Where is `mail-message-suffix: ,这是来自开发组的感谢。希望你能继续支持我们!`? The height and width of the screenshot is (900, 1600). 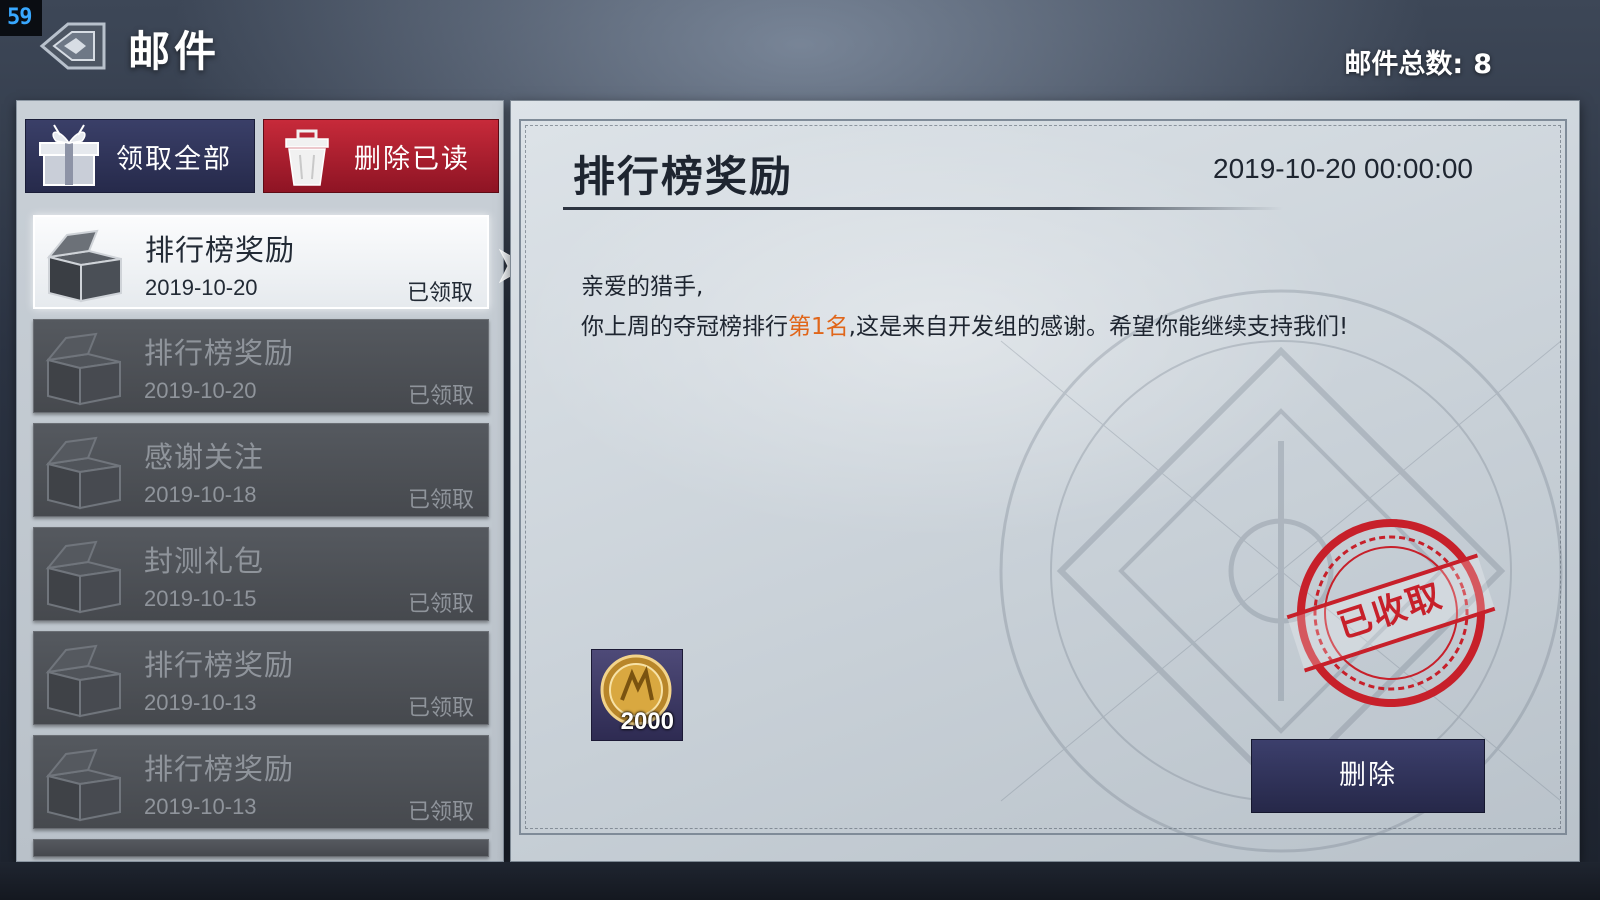 mail-message-suffix: ,这是来自开发组的感谢。希望你能继续支持我们! is located at coordinates (1098, 327).